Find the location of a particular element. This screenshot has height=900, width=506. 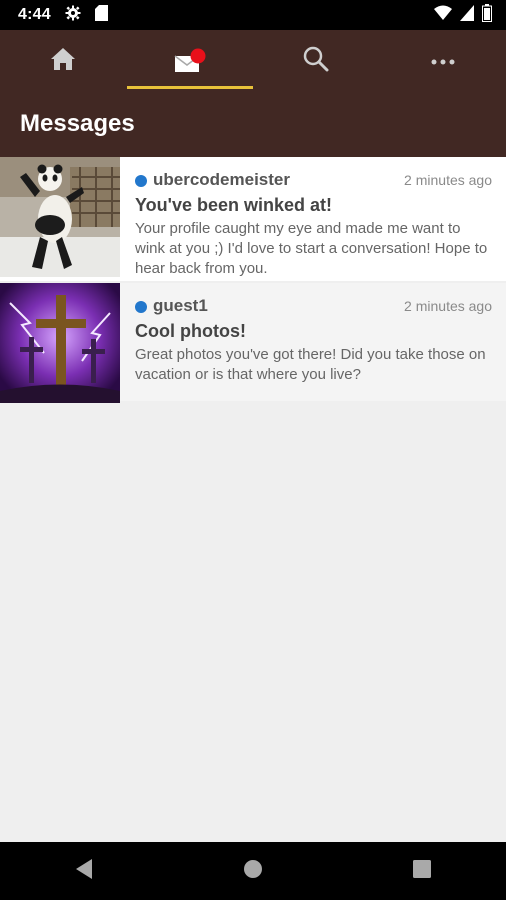

status-bar: 4:44 is located at coordinates (253, 15).